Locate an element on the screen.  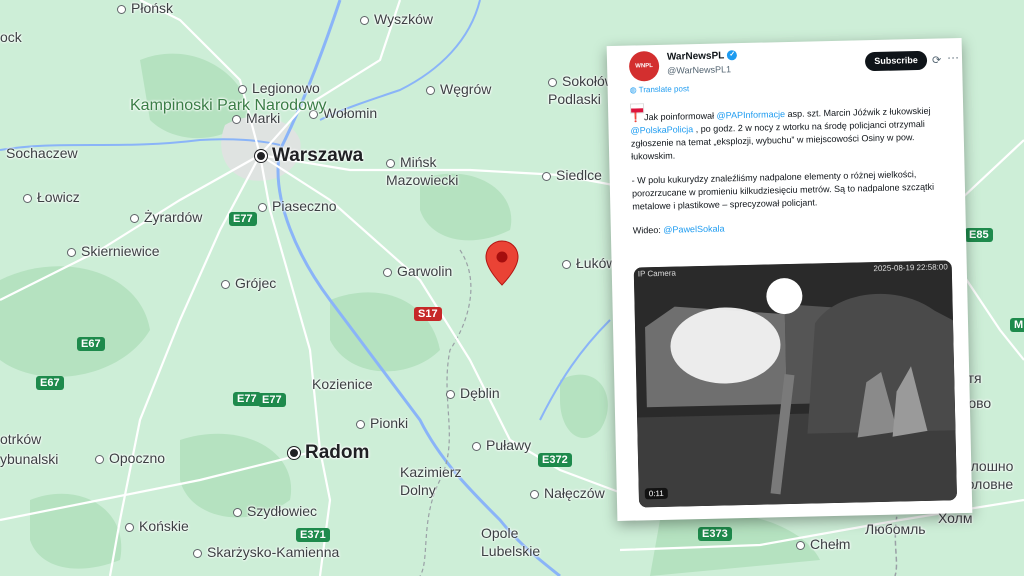
mention-link: @PolskaPolicja is located at coordinates (661, 129).